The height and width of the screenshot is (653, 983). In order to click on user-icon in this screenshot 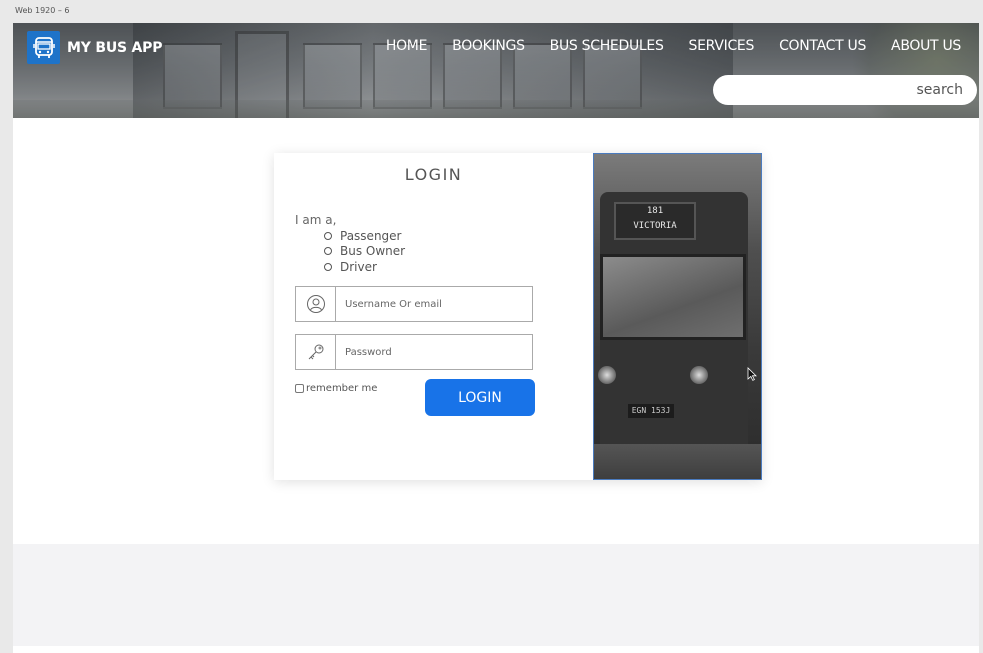, I will do `click(316, 304)`.